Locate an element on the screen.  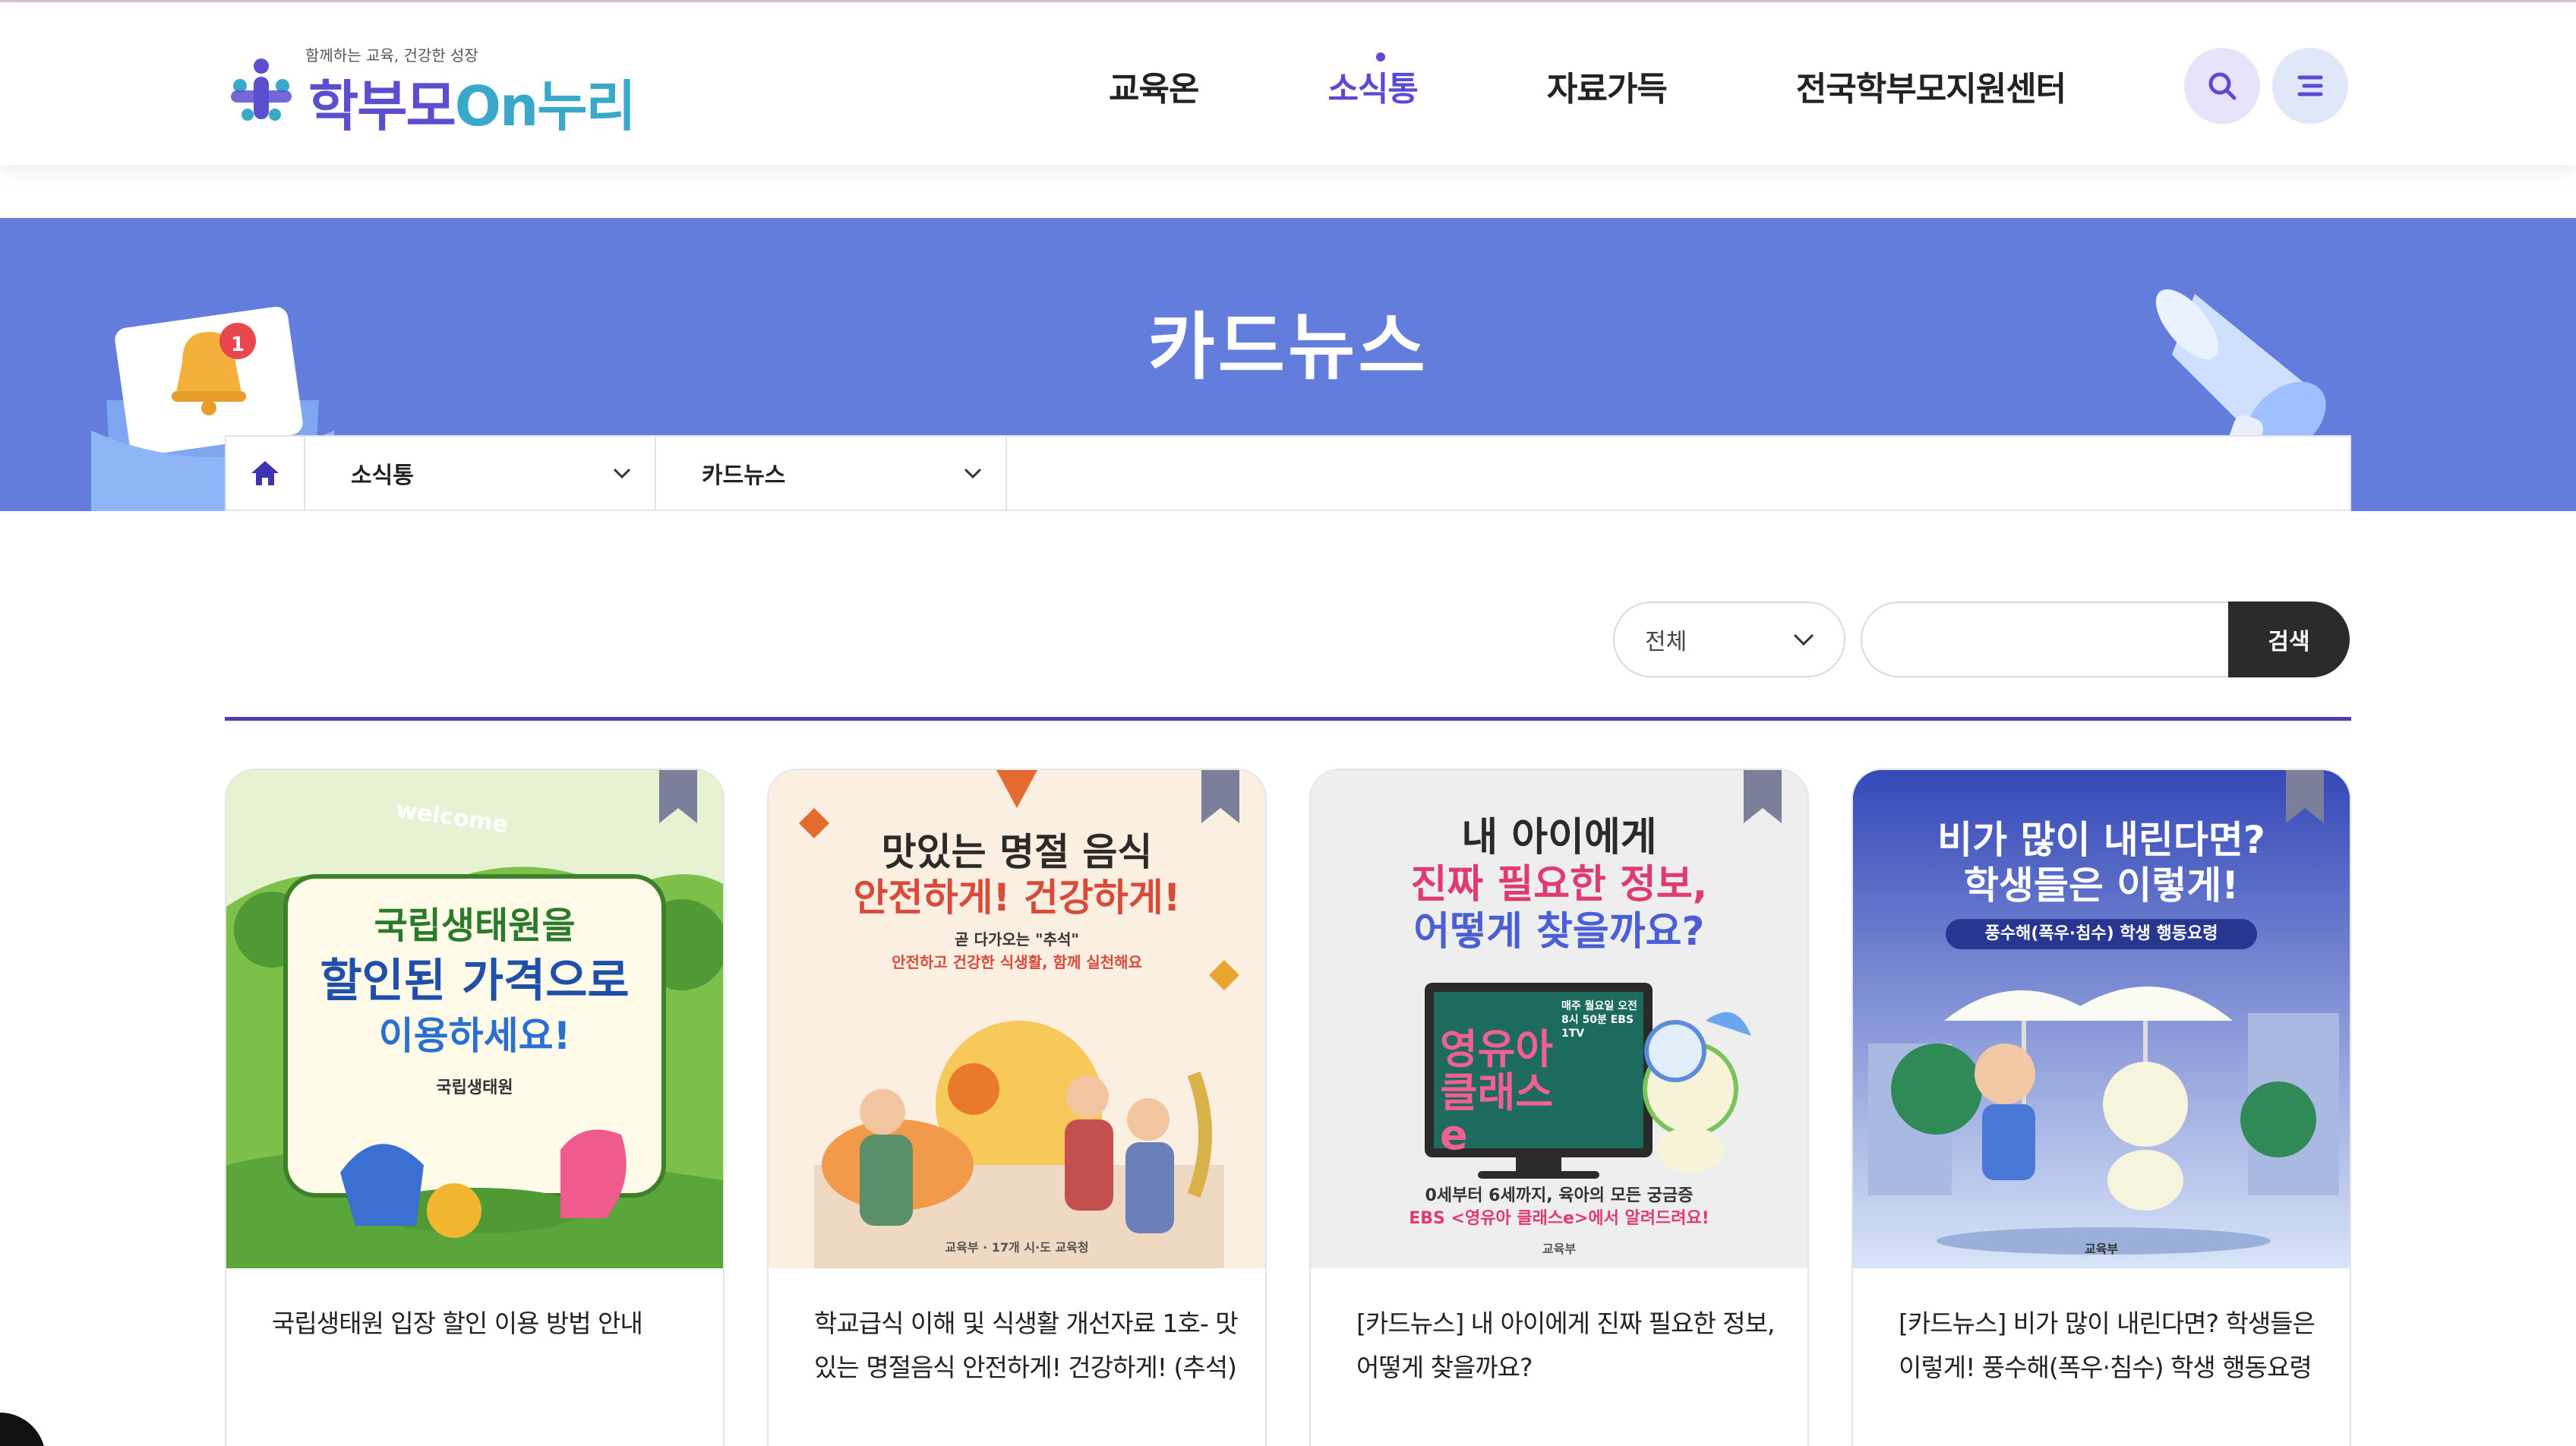
main-nav: 교육온 소식통 자료가득 전국학부모지원센터 is located at coordinates (1588, 84).